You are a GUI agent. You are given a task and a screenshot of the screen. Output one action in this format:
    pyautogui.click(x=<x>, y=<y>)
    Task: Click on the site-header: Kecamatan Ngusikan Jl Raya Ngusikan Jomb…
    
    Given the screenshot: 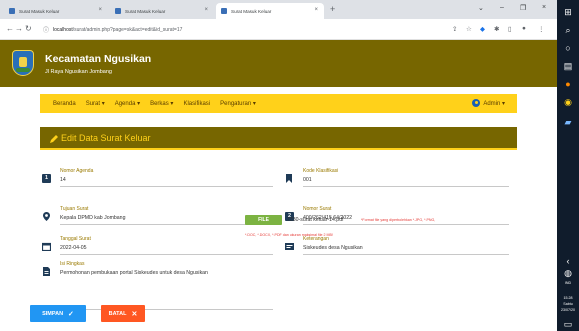 What is the action you would take?
    pyautogui.click(x=278, y=63)
    